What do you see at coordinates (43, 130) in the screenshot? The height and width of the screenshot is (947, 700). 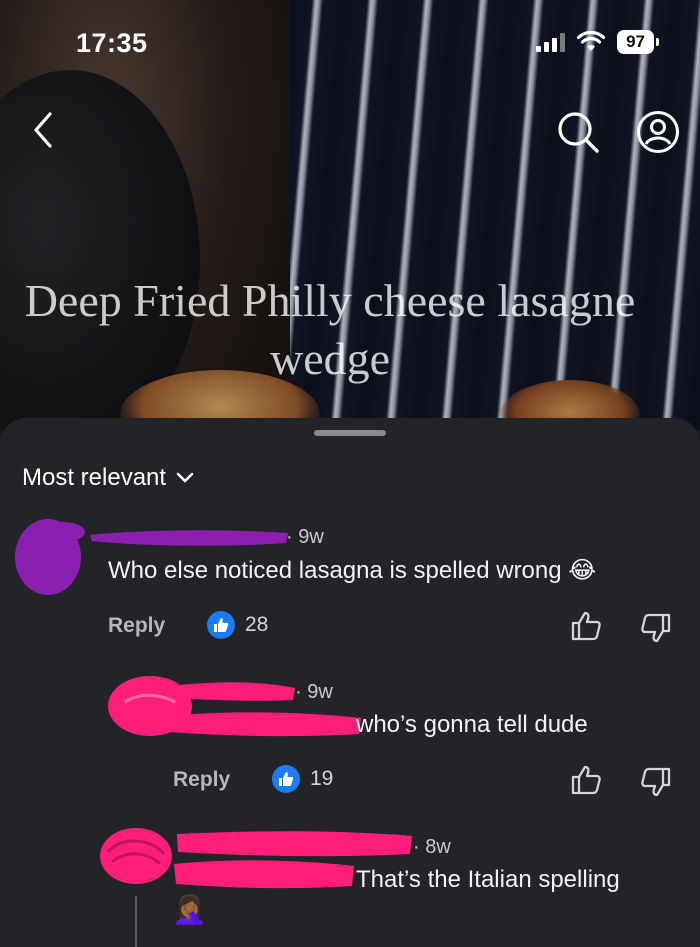 I see `back-chevron-icon` at bounding box center [43, 130].